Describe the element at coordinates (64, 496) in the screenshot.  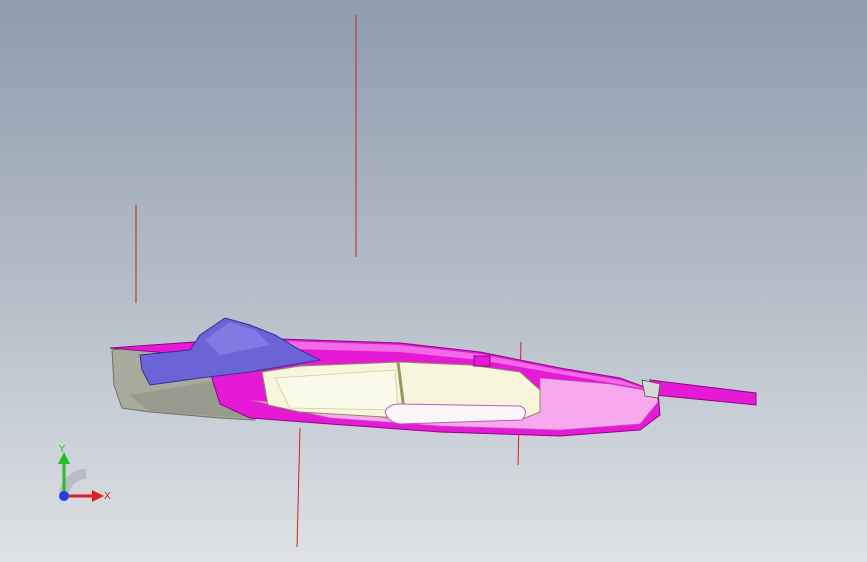
I see `z-axis-dot` at that location.